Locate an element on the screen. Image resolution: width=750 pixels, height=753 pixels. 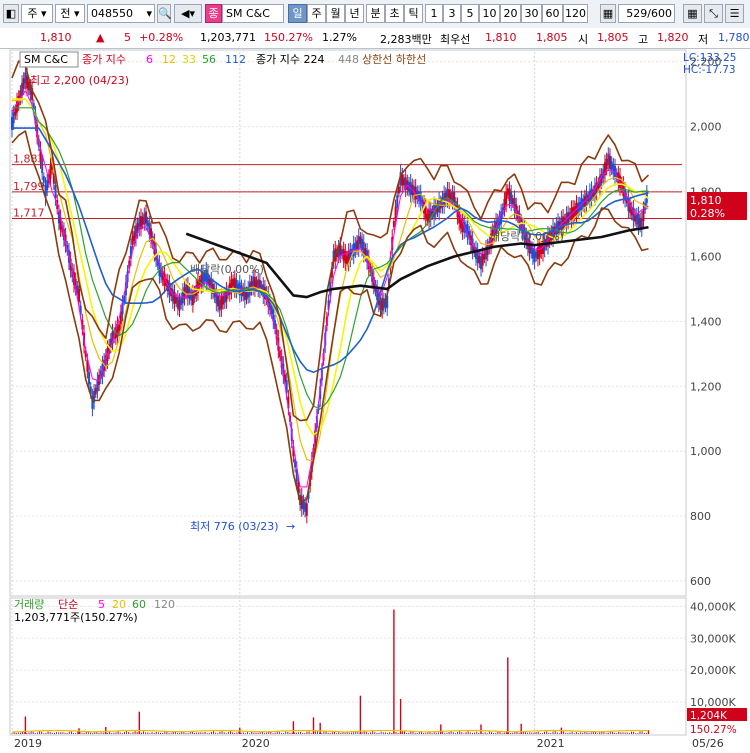
best-ask: 1,810 is located at coordinates (501, 37).